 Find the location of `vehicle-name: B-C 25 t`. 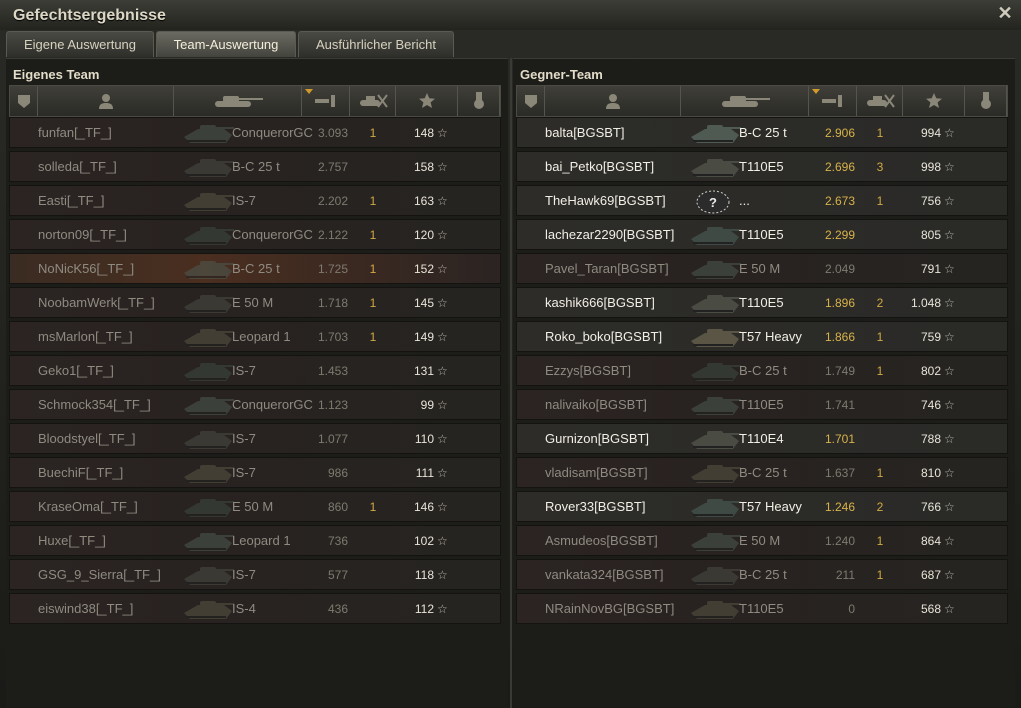

vehicle-name: B-C 25 t is located at coordinates (256, 166).